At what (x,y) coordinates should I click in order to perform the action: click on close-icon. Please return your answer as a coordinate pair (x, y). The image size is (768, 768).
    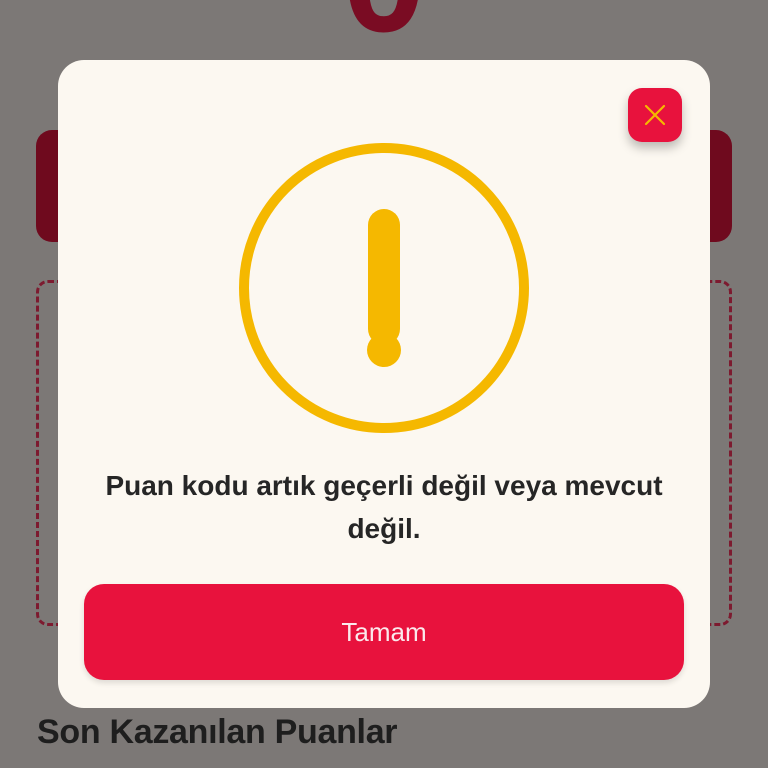
    Looking at the image, I should click on (655, 115).